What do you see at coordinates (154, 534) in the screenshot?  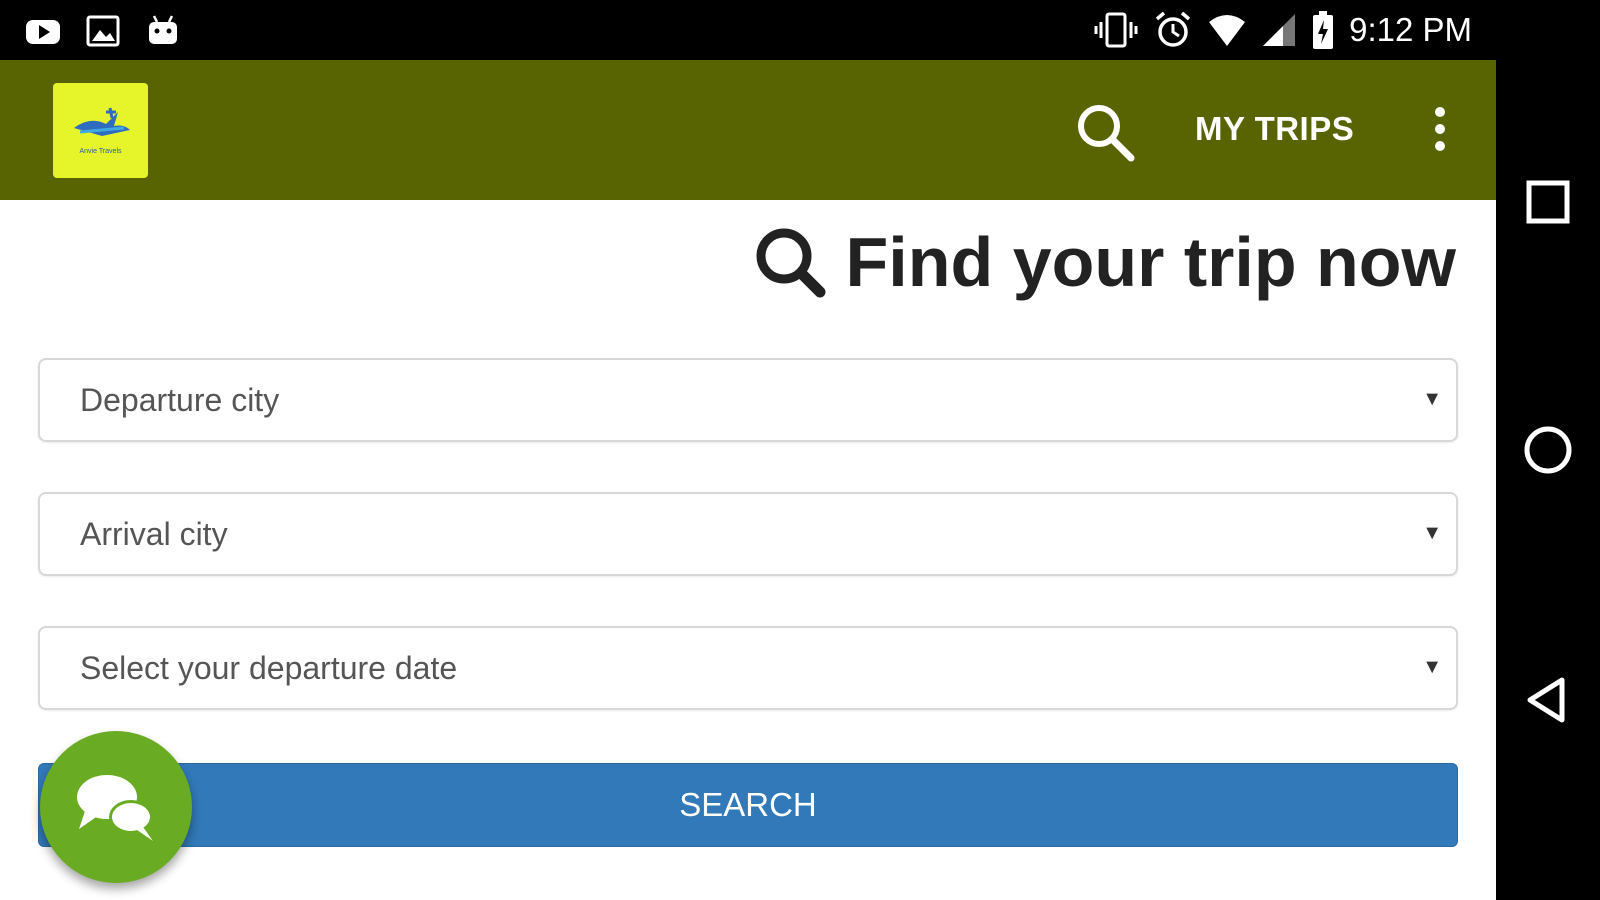 I see `arrival-city-placeholder: Arrival city` at bounding box center [154, 534].